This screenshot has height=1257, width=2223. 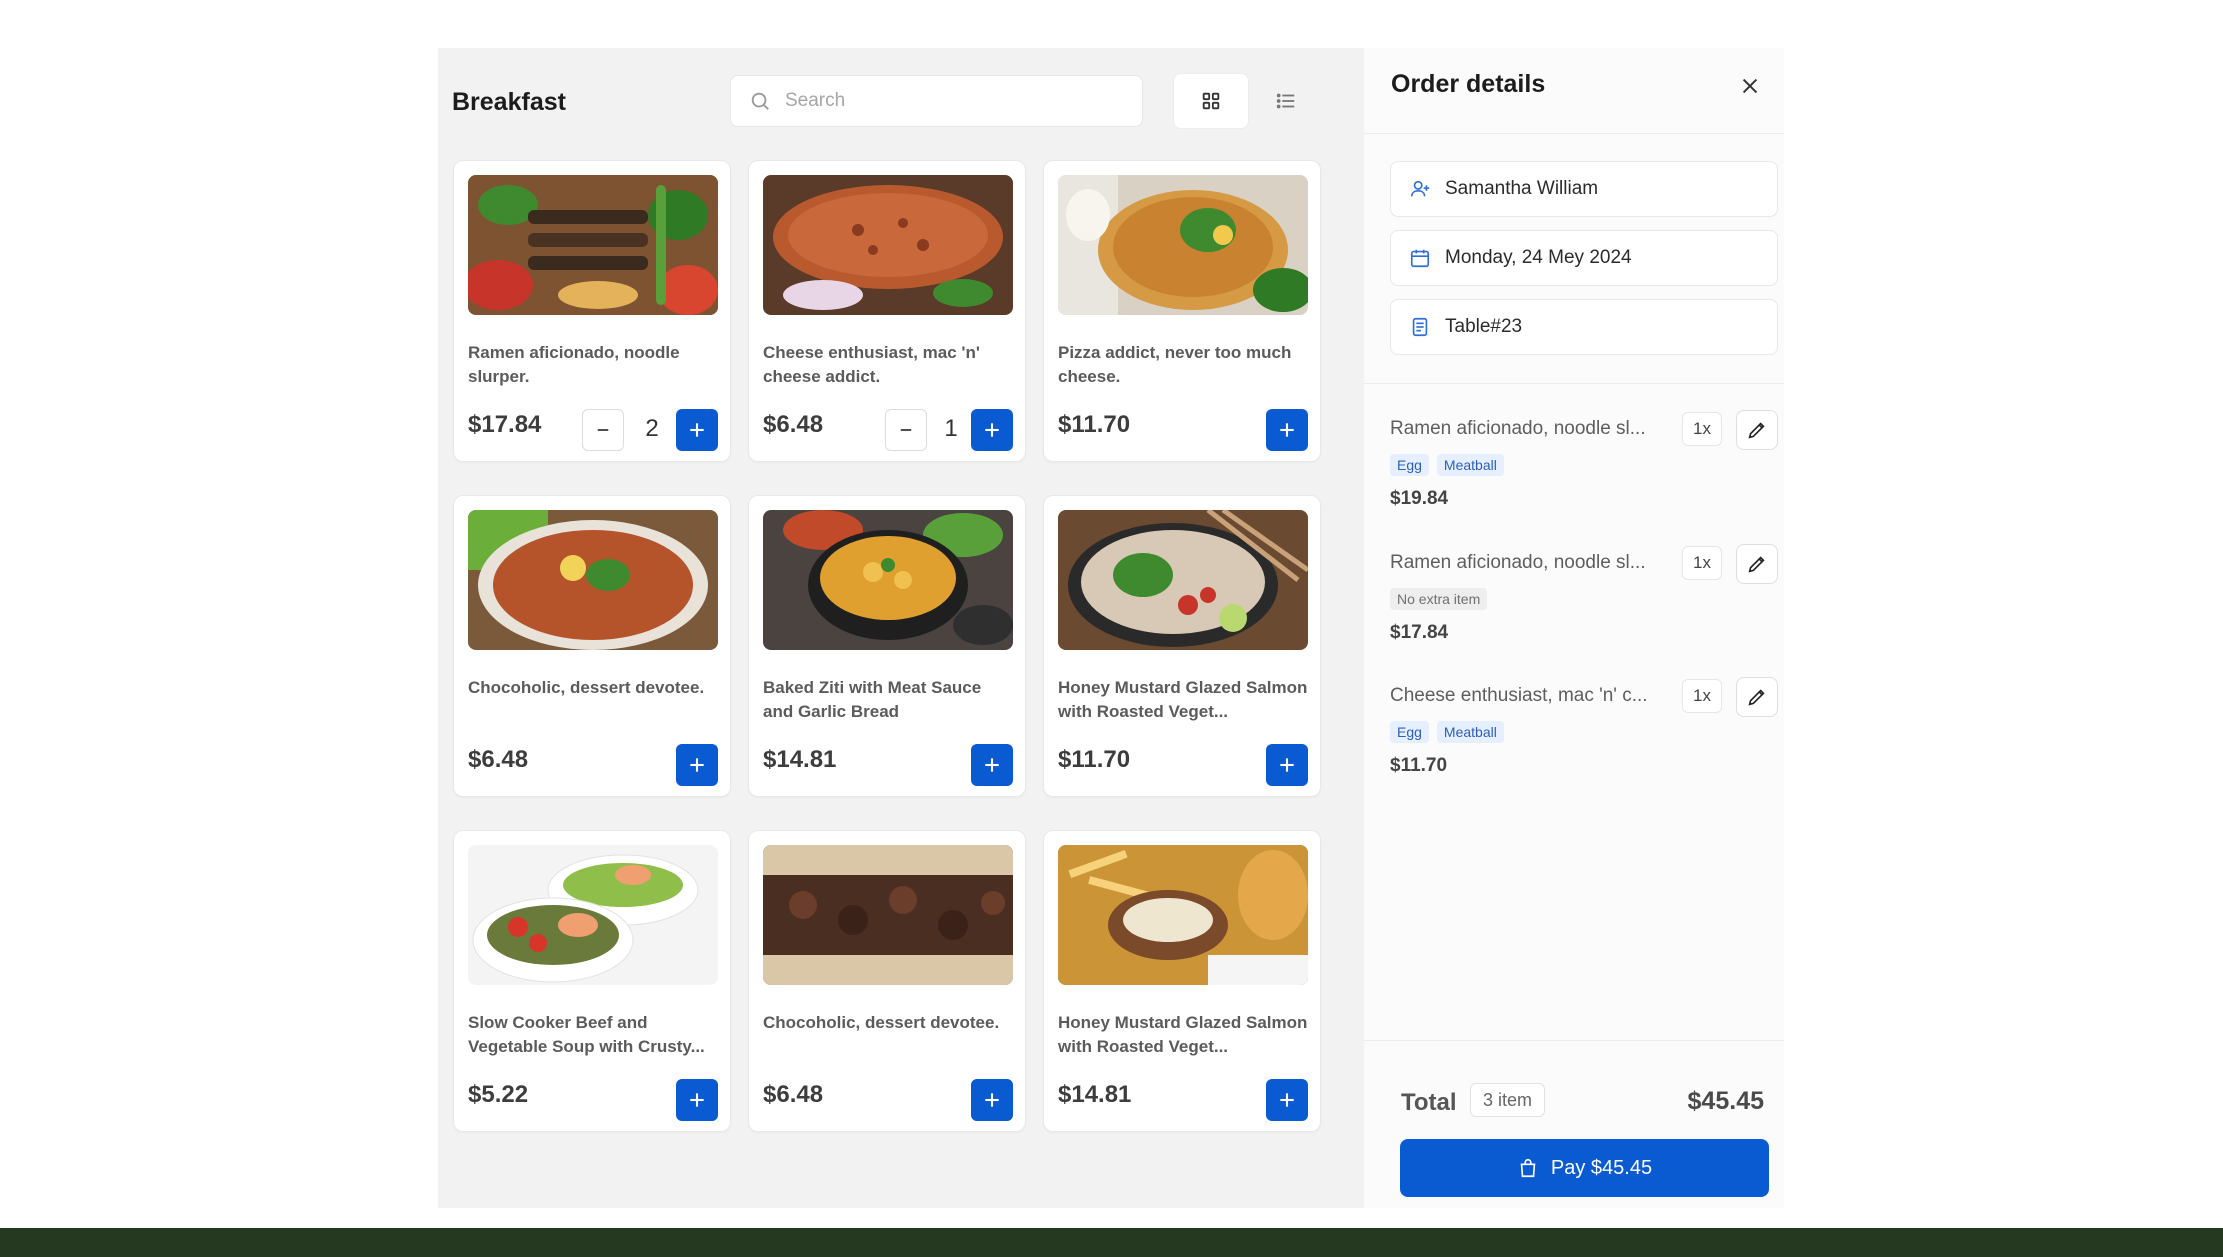 I want to click on order-header: Order details, so click(x=1574, y=91).